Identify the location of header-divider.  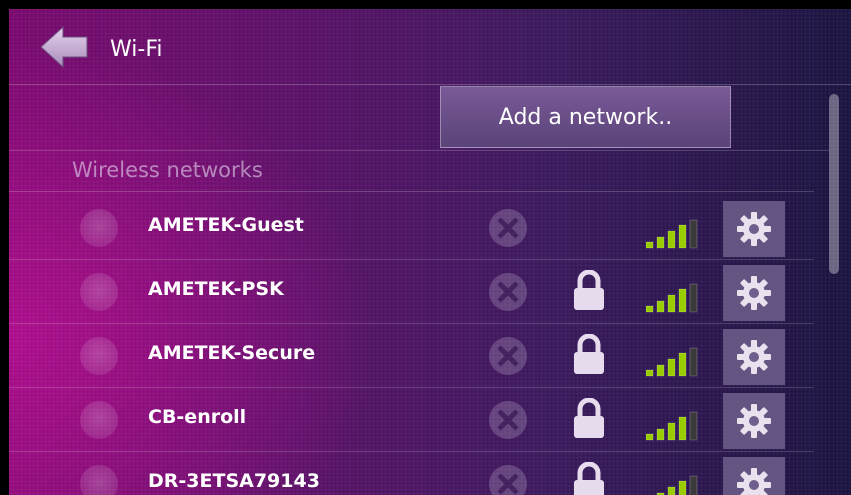
(430, 84).